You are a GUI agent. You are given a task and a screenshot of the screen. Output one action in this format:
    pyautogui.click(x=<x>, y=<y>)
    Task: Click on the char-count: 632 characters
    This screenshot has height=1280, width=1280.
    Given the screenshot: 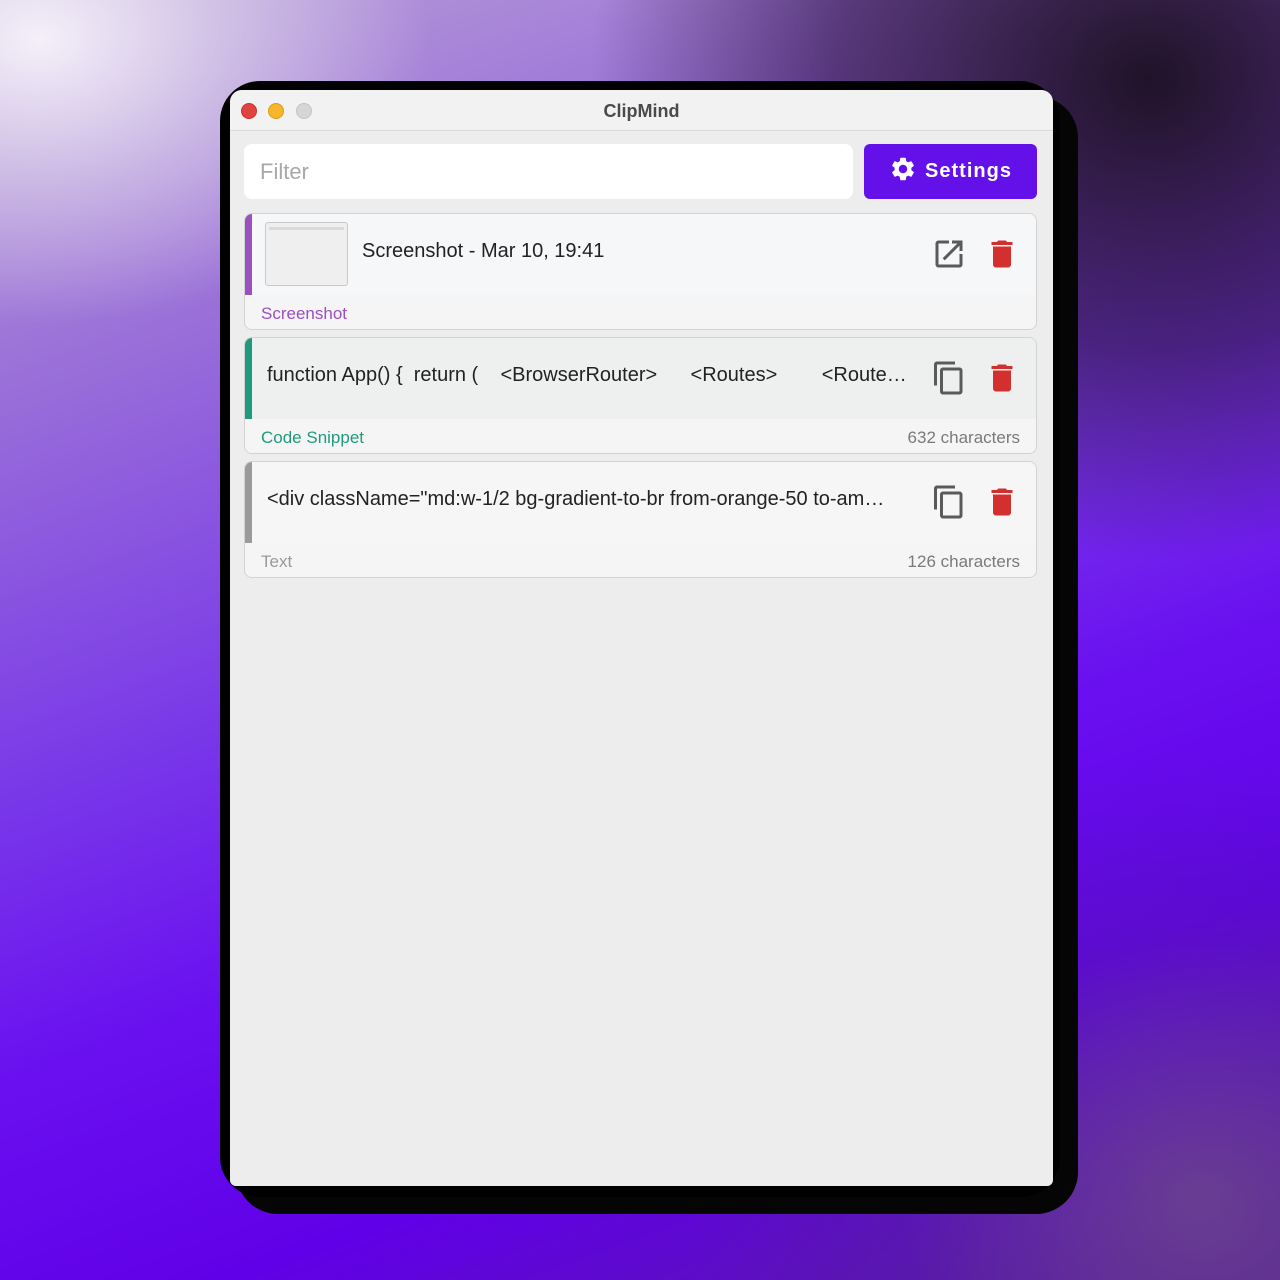 What is the action you would take?
    pyautogui.click(x=963, y=437)
    